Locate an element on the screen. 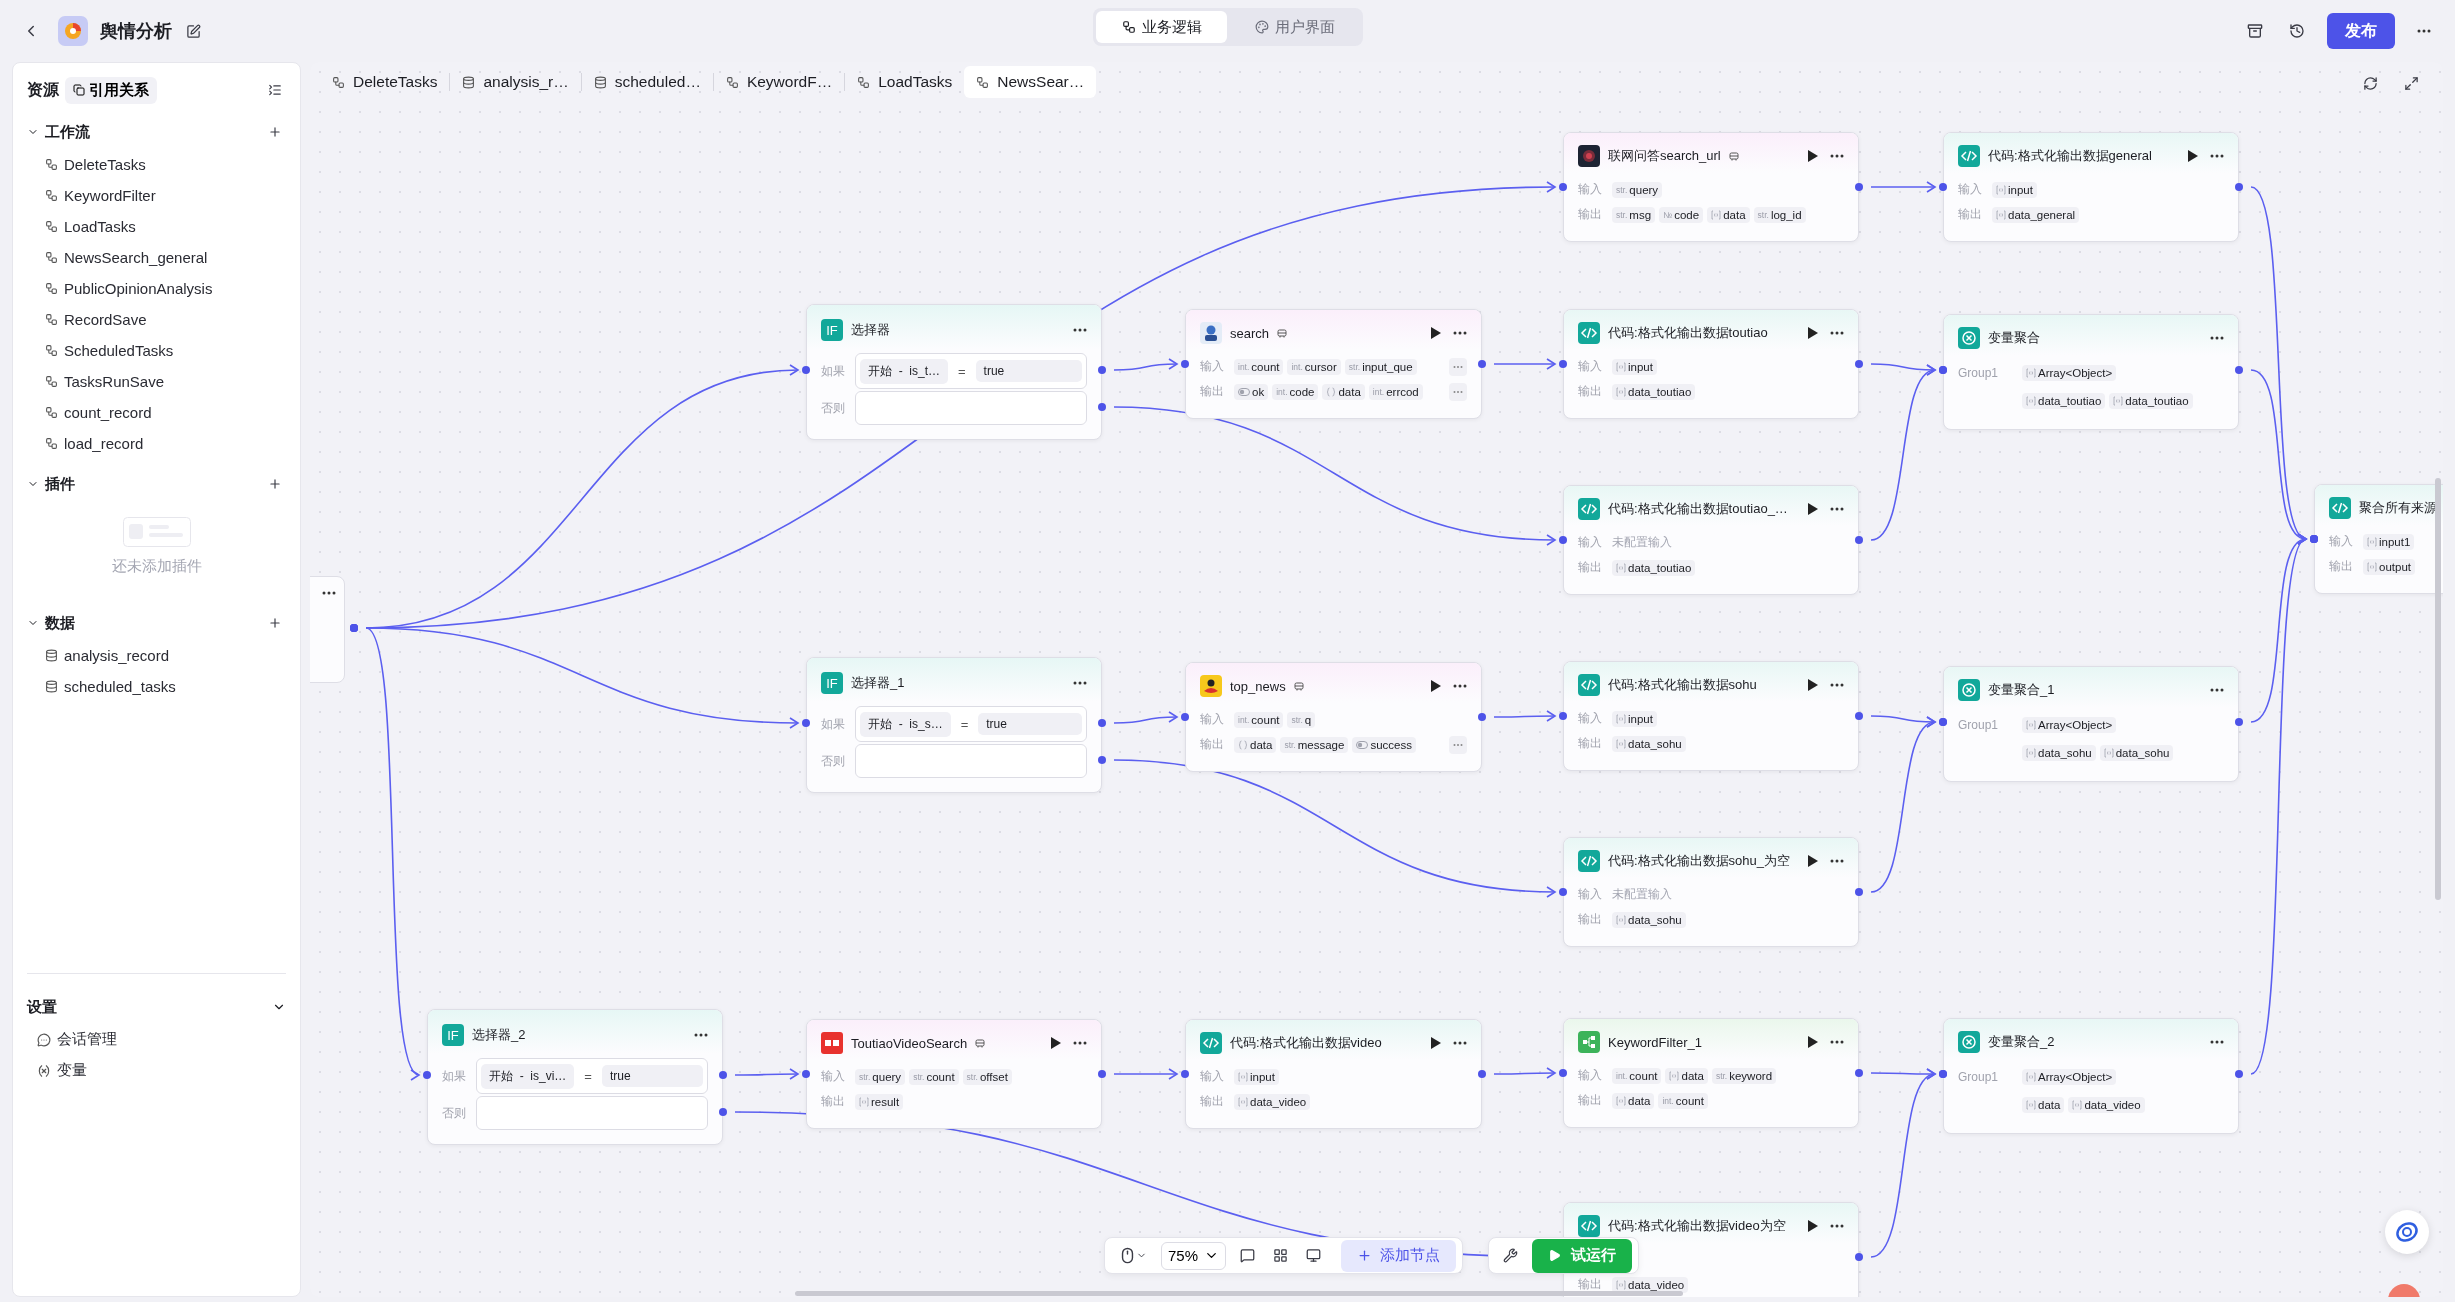  workflow-node: 代码:格式化输出数据general 输入 input 输出 data_general is located at coordinates (2091, 187).